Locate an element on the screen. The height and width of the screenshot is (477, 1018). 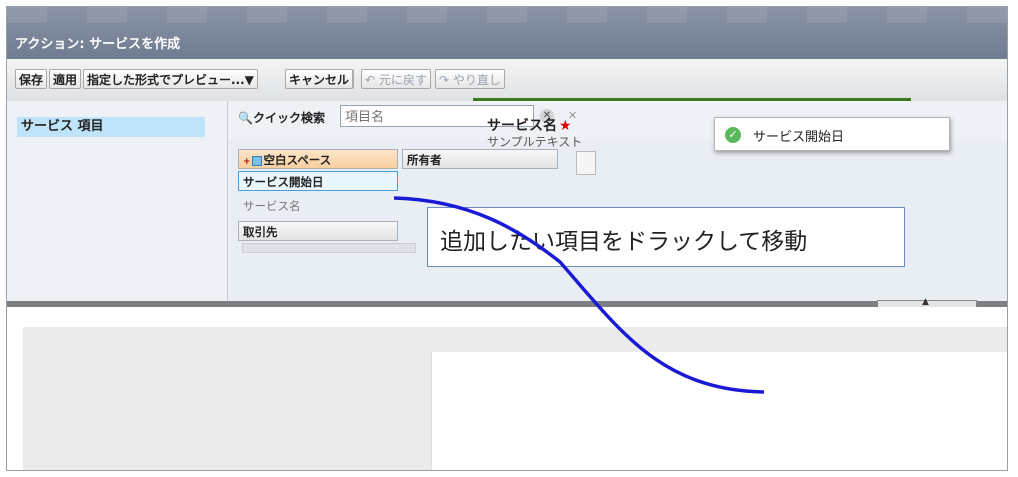
undo-button: ↶ 元に戻す is located at coordinates (396, 79).